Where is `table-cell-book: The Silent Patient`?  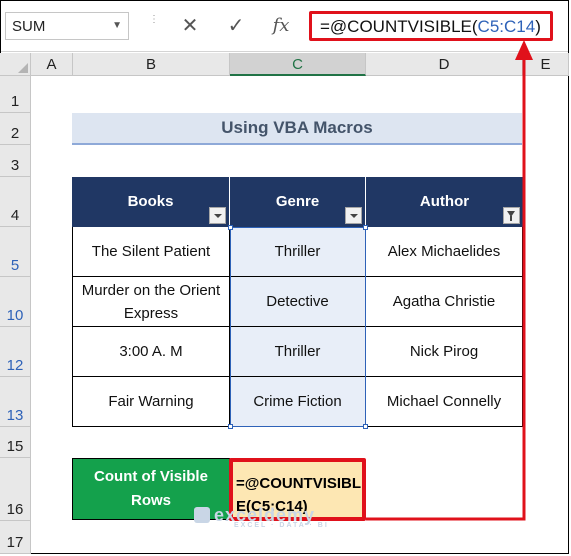
table-cell-book: The Silent Patient is located at coordinates (151, 252).